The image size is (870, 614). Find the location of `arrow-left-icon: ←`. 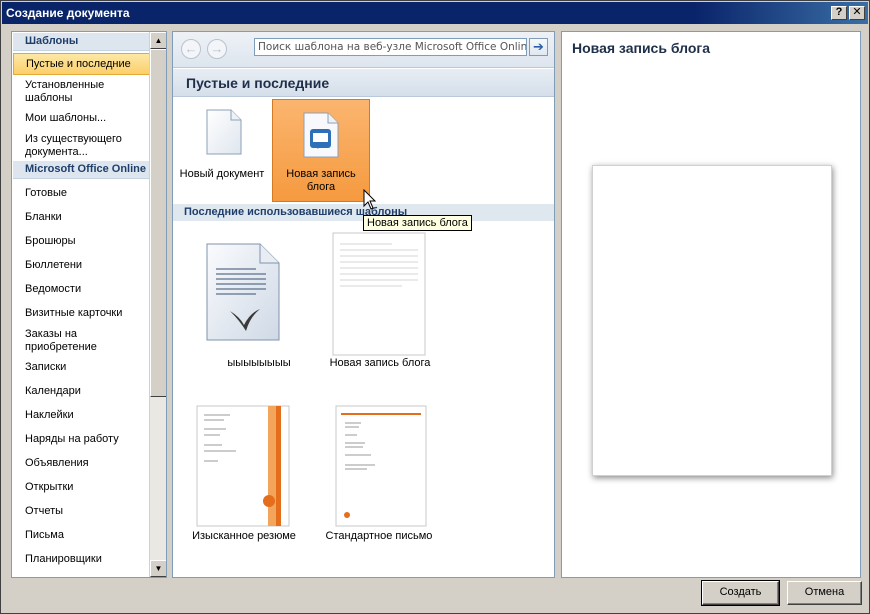

arrow-left-icon: ← is located at coordinates (191, 48).